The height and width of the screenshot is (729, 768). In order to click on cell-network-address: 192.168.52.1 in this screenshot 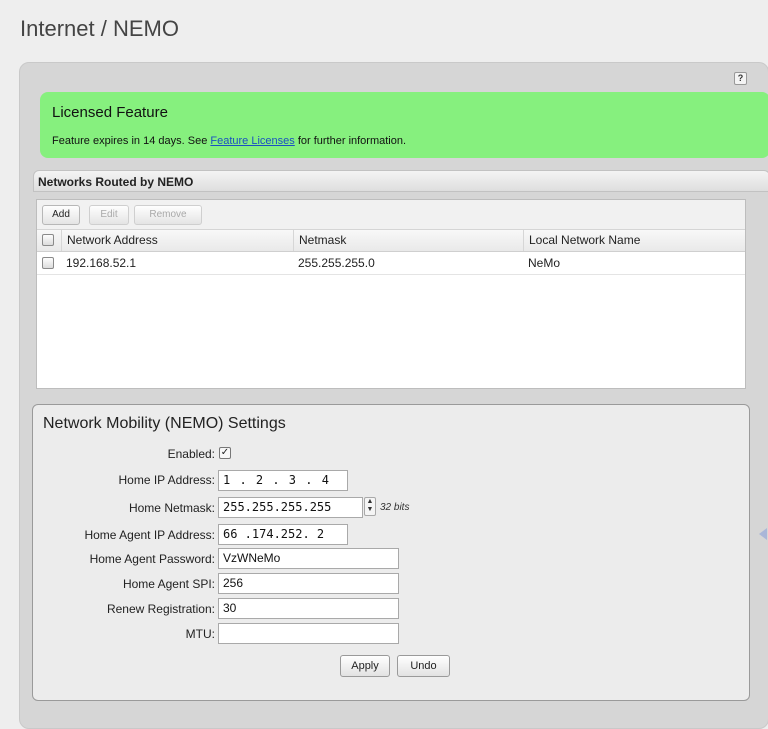, I will do `click(101, 263)`.